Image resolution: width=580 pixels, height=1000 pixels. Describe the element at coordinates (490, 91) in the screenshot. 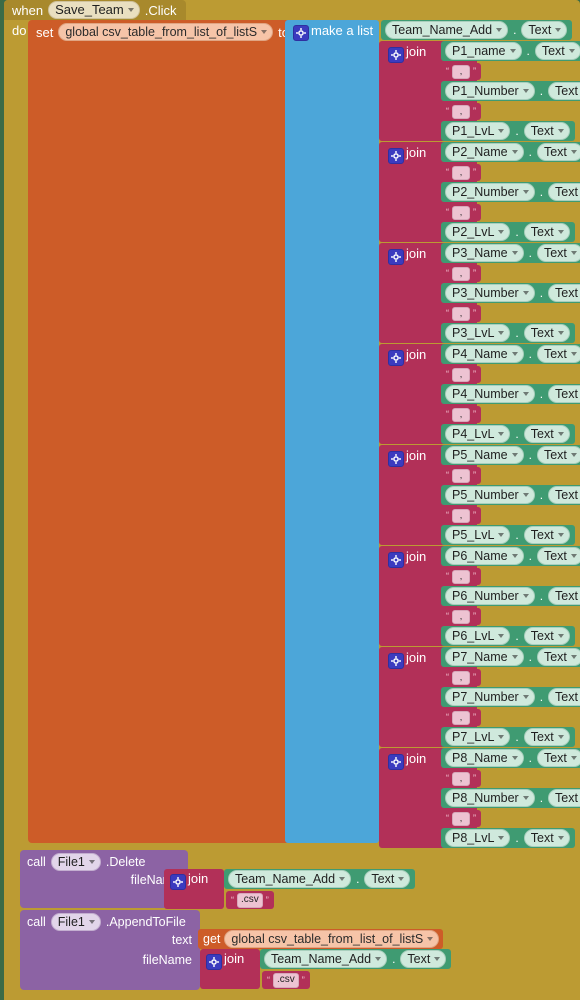

I see `component-dropdown: P1_Number` at that location.